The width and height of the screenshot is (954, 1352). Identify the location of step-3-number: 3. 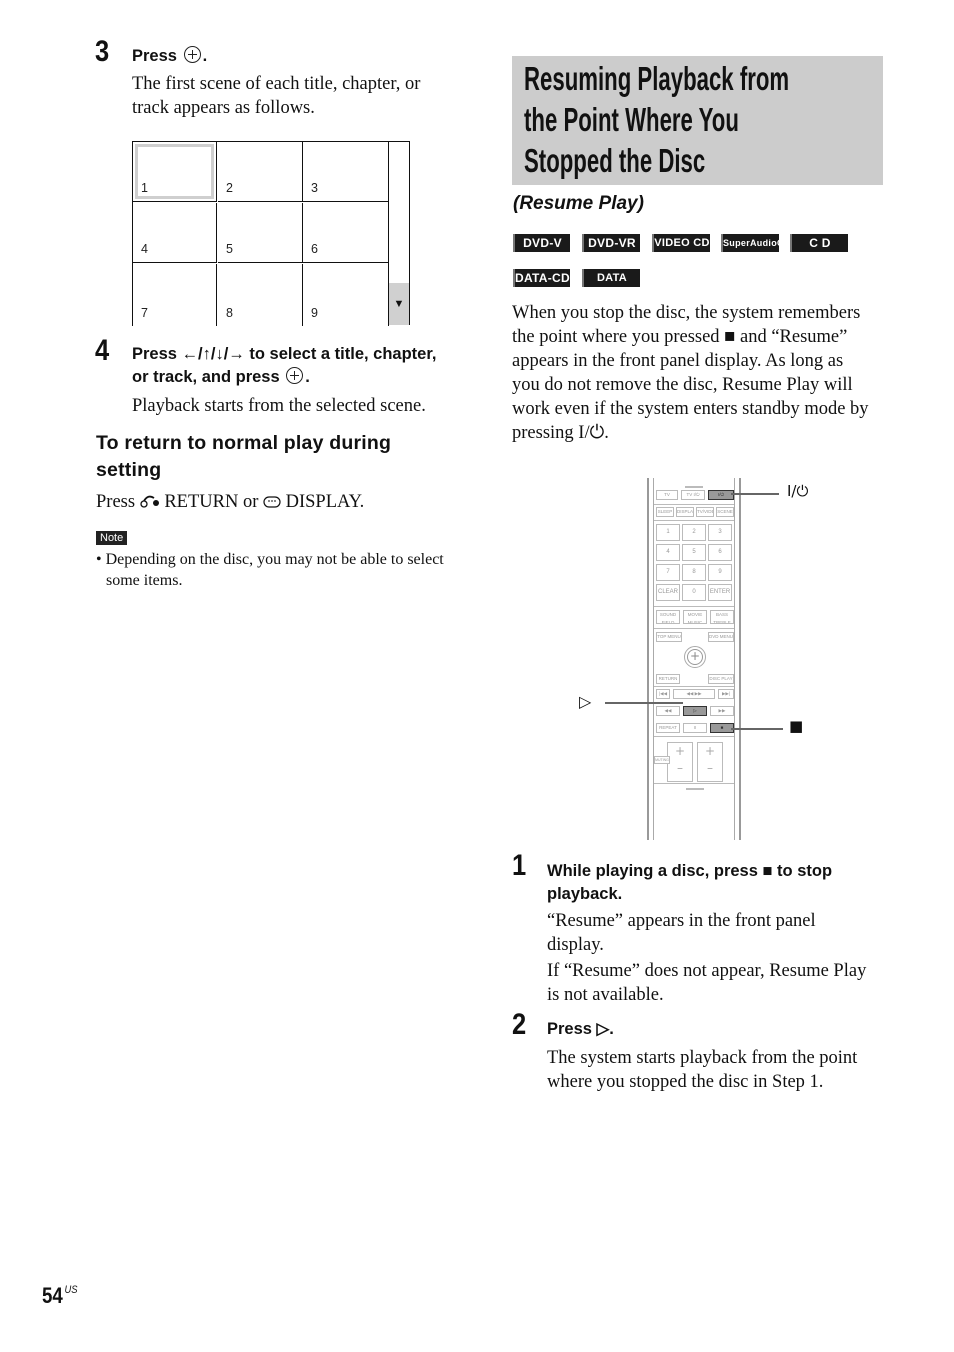
(102, 51).